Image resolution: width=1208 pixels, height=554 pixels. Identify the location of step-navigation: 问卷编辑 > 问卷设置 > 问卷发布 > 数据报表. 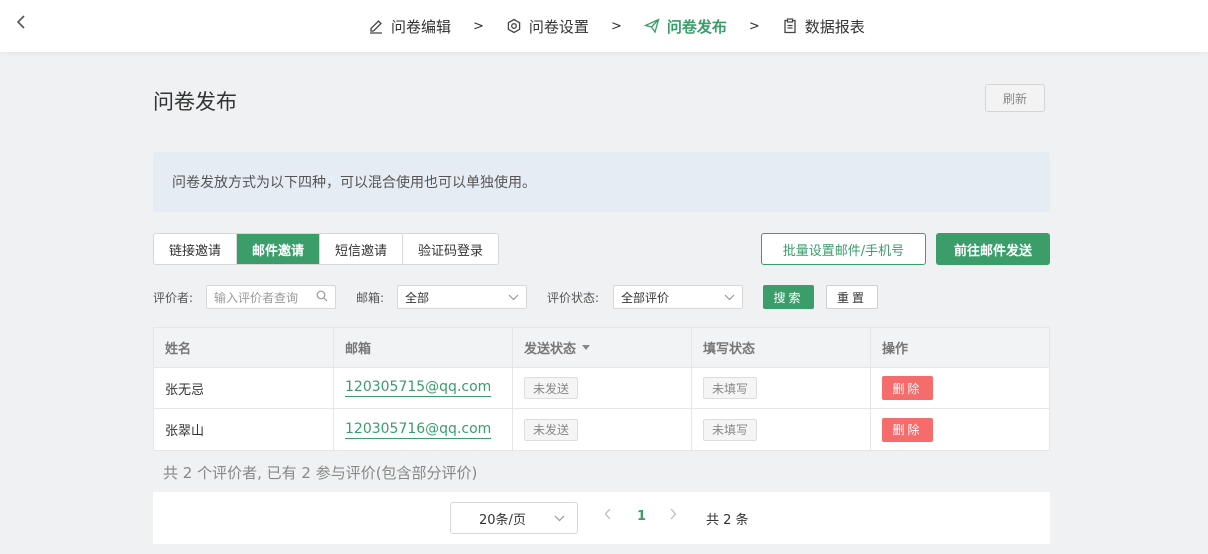
(616, 26).